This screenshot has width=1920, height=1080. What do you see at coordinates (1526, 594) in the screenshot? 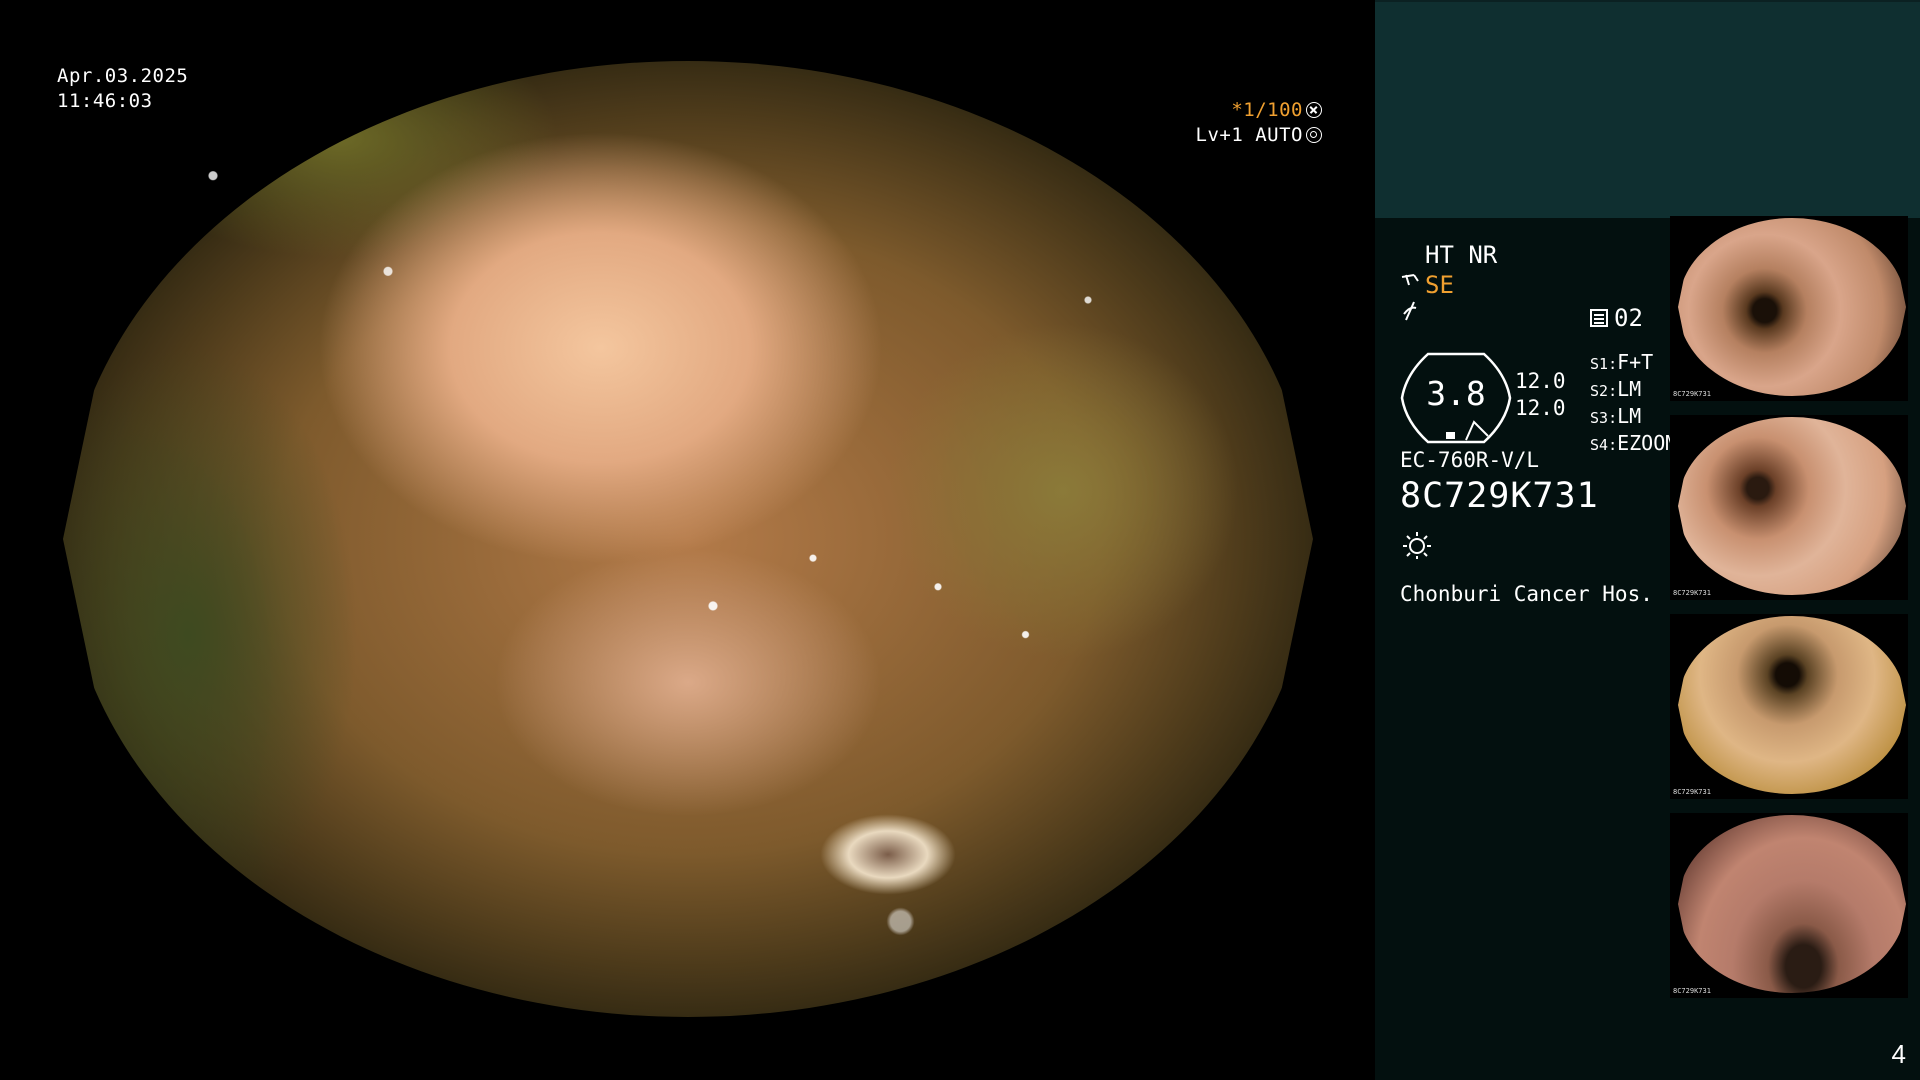
I see `hospital-name: Chonburi Cancer Hos.` at bounding box center [1526, 594].